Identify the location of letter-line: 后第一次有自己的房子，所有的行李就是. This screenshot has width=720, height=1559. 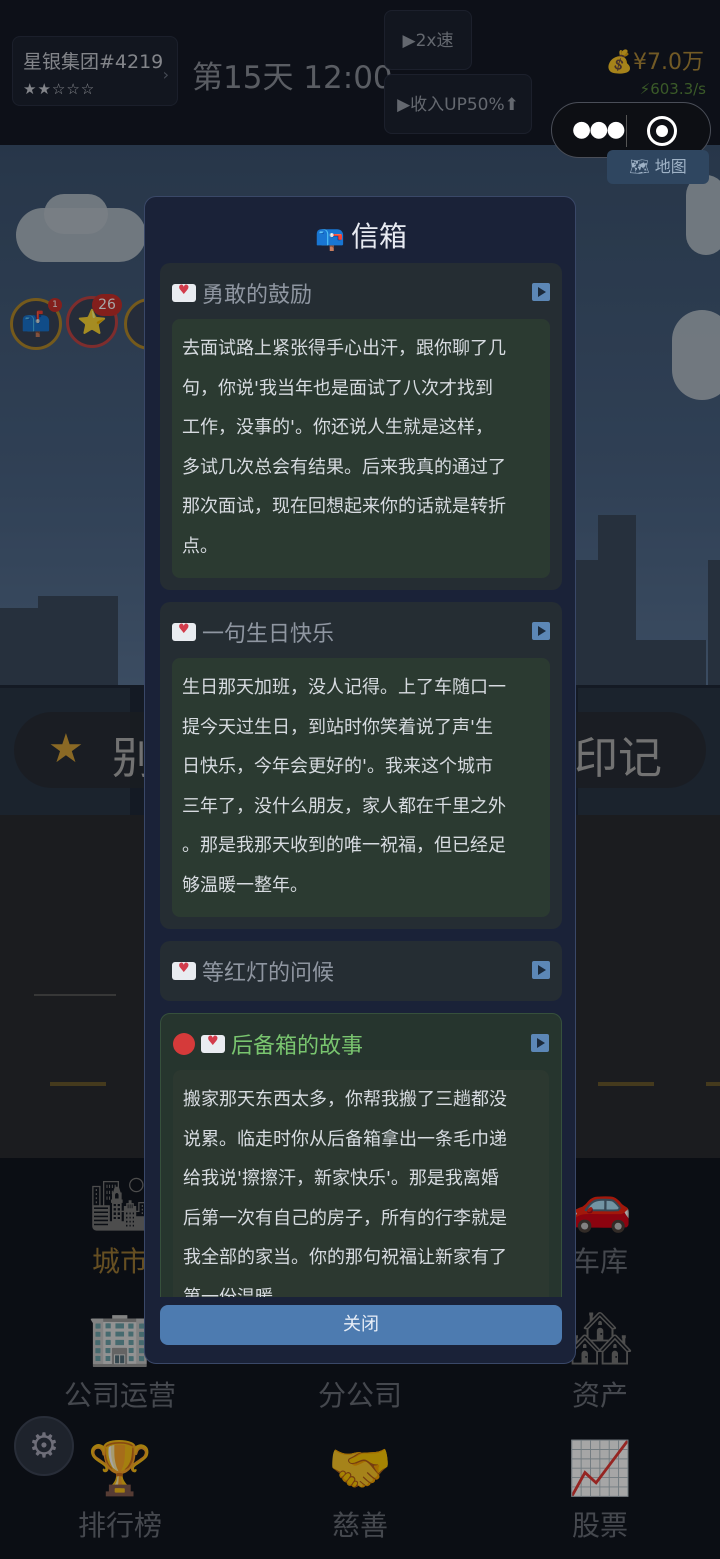
(345, 1218).